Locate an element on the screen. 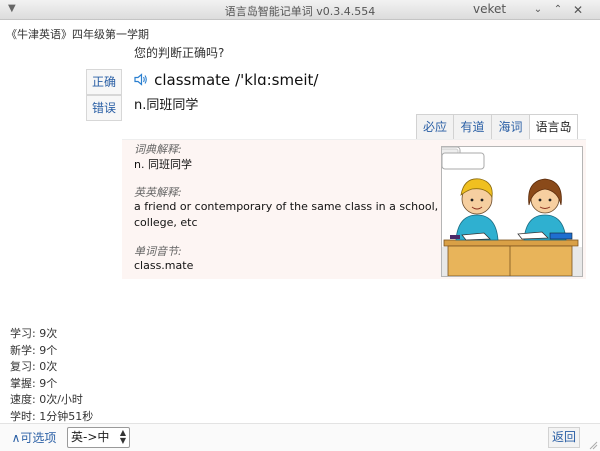 The height and width of the screenshot is (451, 600). speaker-icon is located at coordinates (143, 81).